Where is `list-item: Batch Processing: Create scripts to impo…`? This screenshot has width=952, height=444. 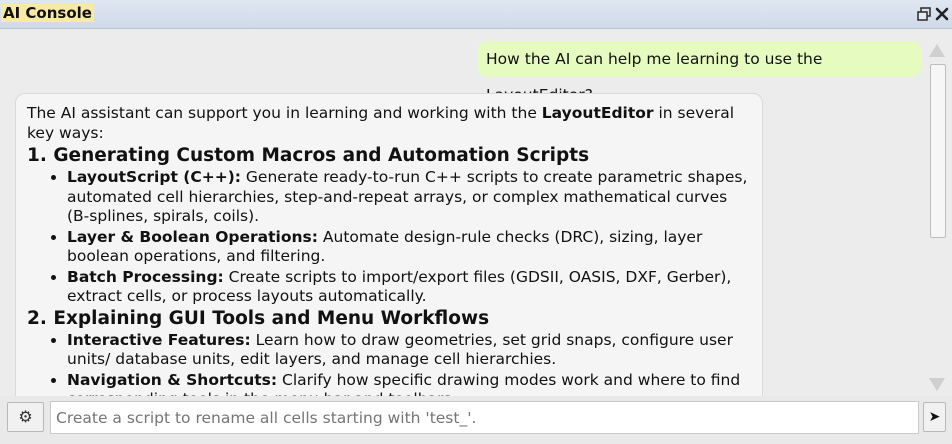 list-item: Batch Processing: Create scripts to impo… is located at coordinates (409, 287).